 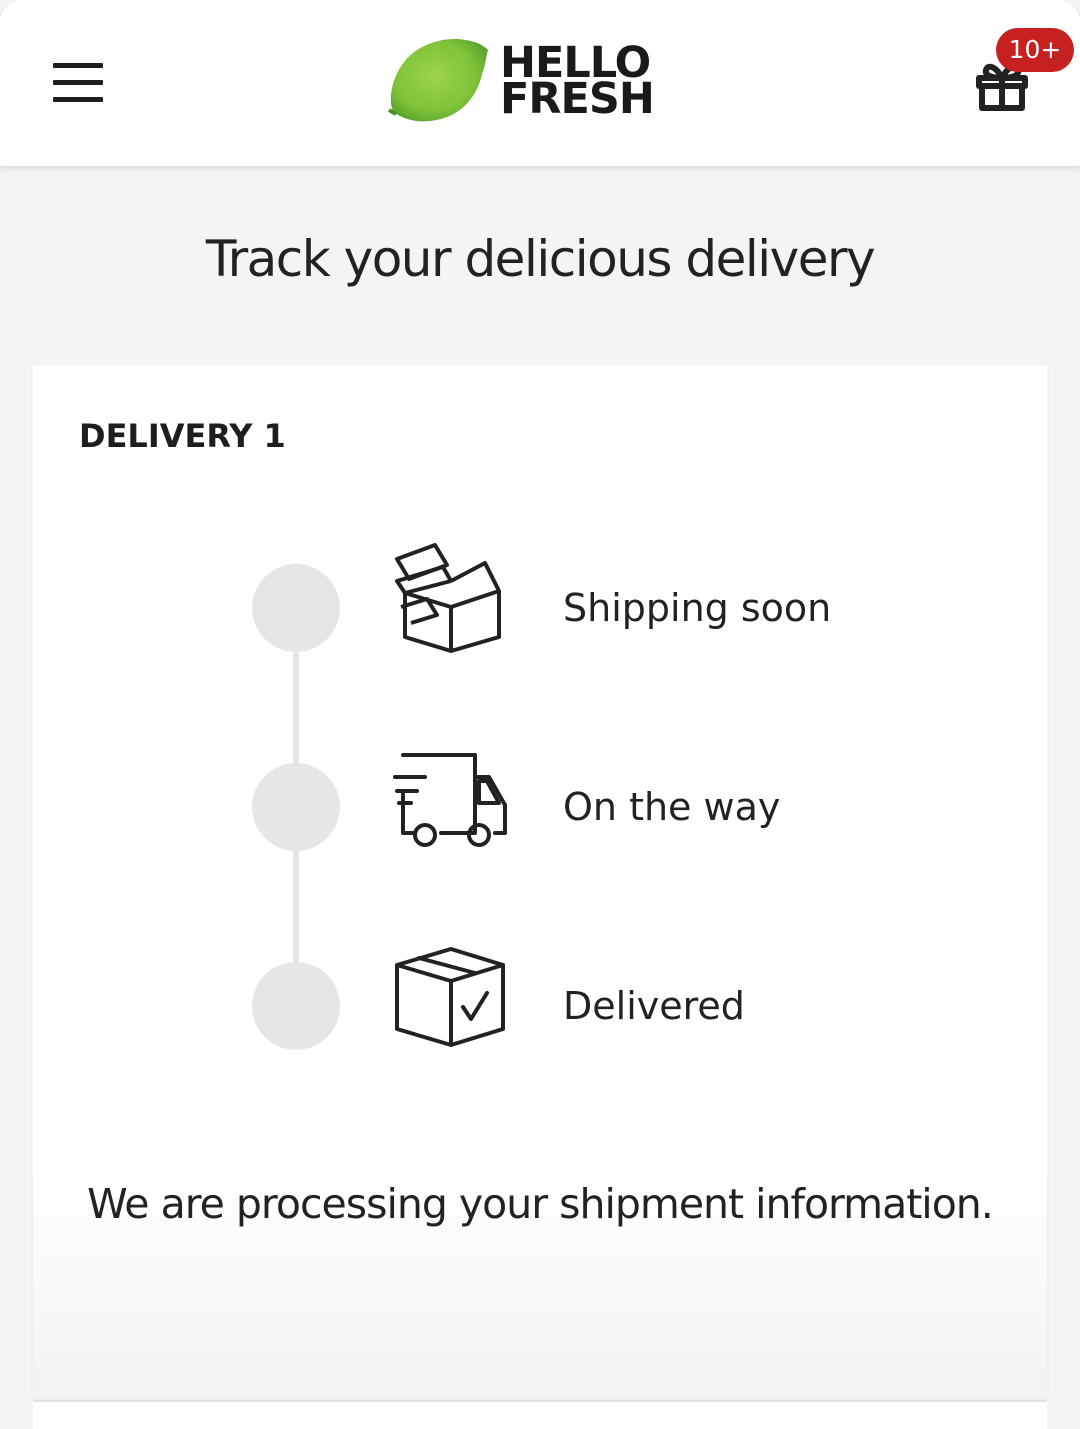 I want to click on hellofresh-logo: HELLO FRESH, so click(x=521, y=80).